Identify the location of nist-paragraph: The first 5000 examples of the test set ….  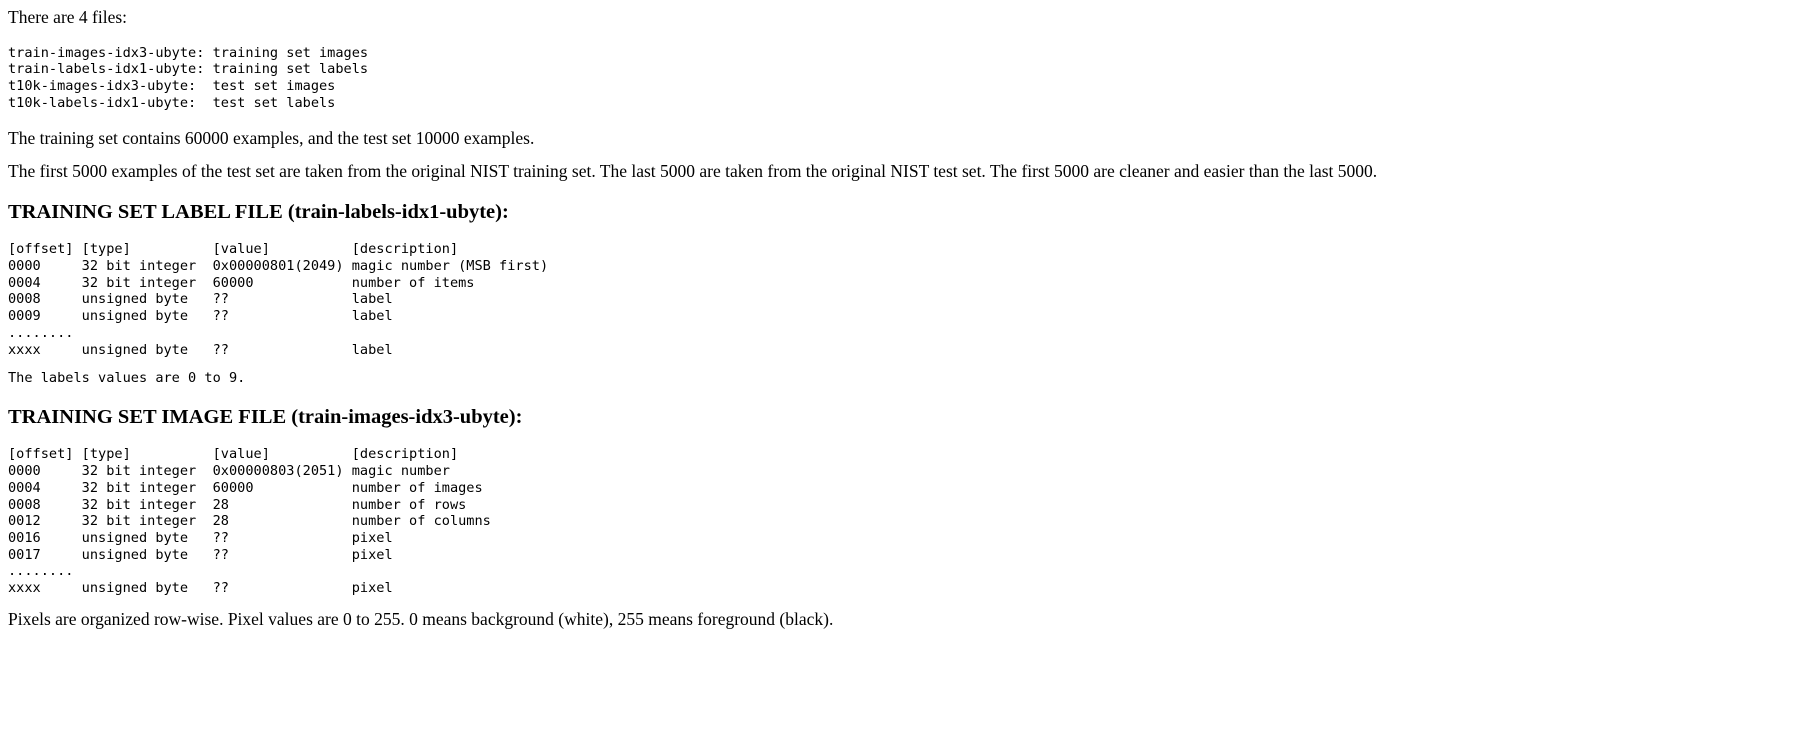
(693, 171).